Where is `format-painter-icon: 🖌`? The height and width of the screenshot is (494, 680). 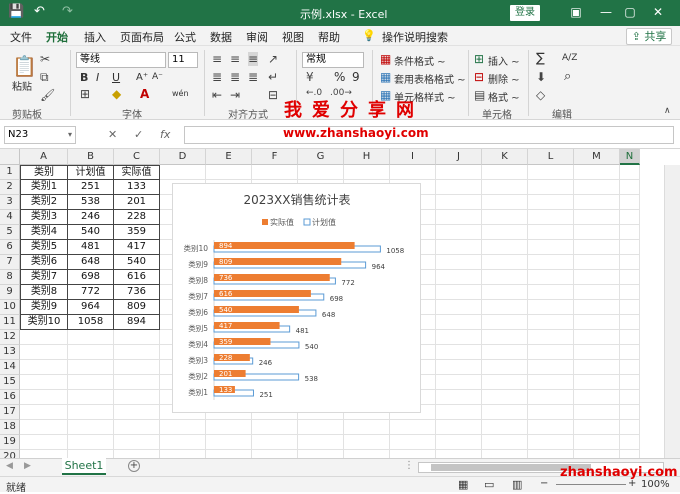 format-painter-icon: 🖌 is located at coordinates (47, 95).